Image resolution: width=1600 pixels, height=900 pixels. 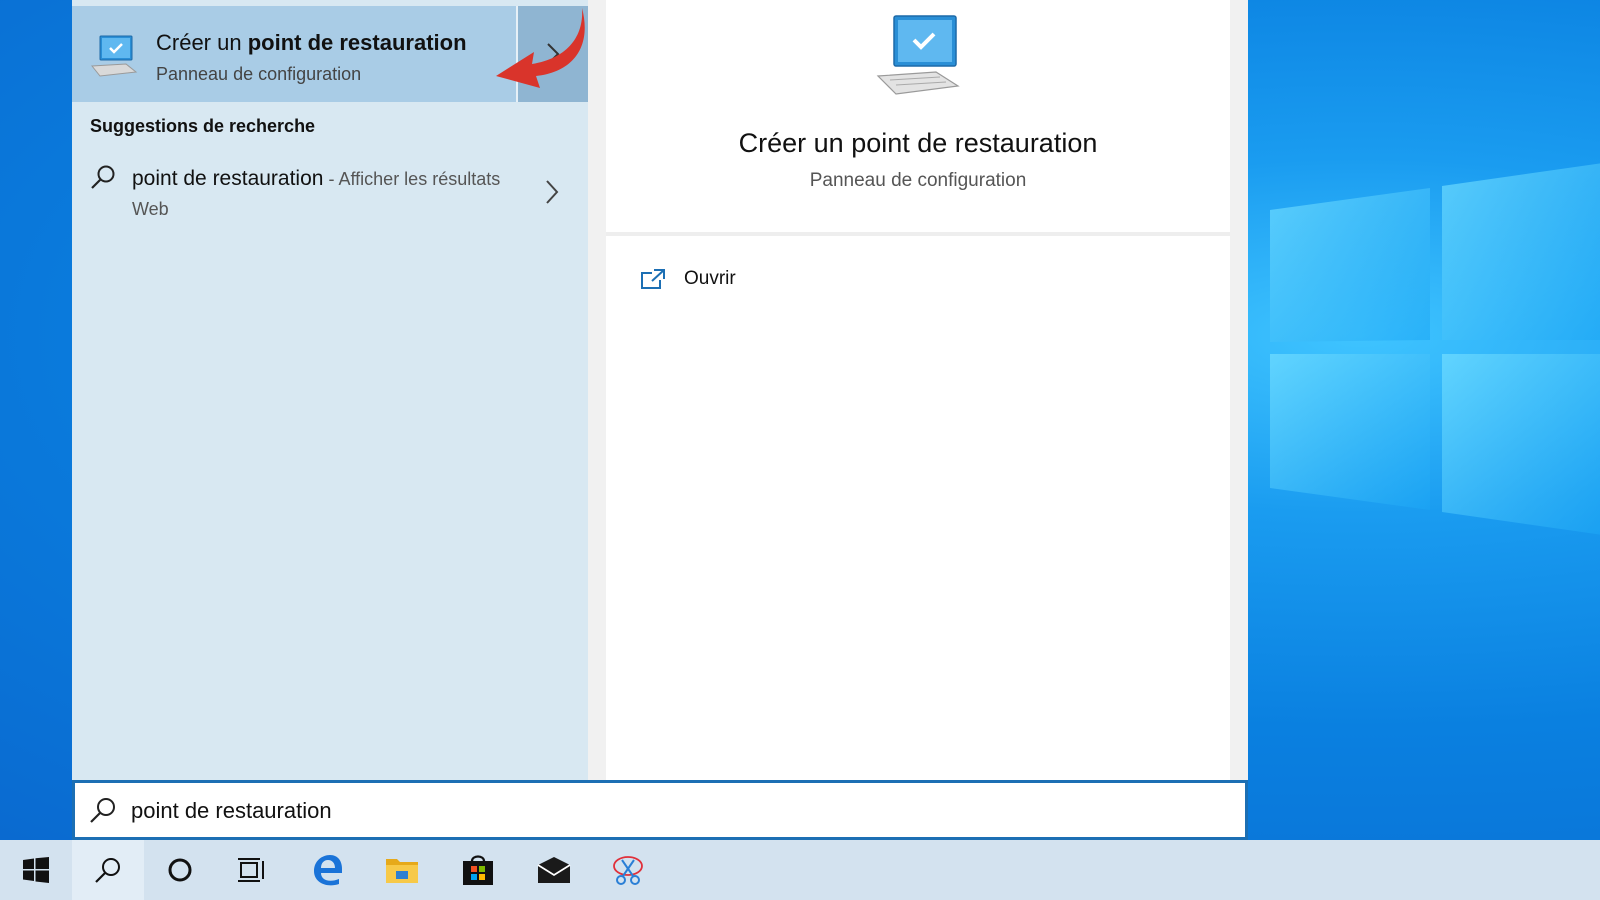 I want to click on open-action-button: Ouvrir, so click(x=688, y=279).